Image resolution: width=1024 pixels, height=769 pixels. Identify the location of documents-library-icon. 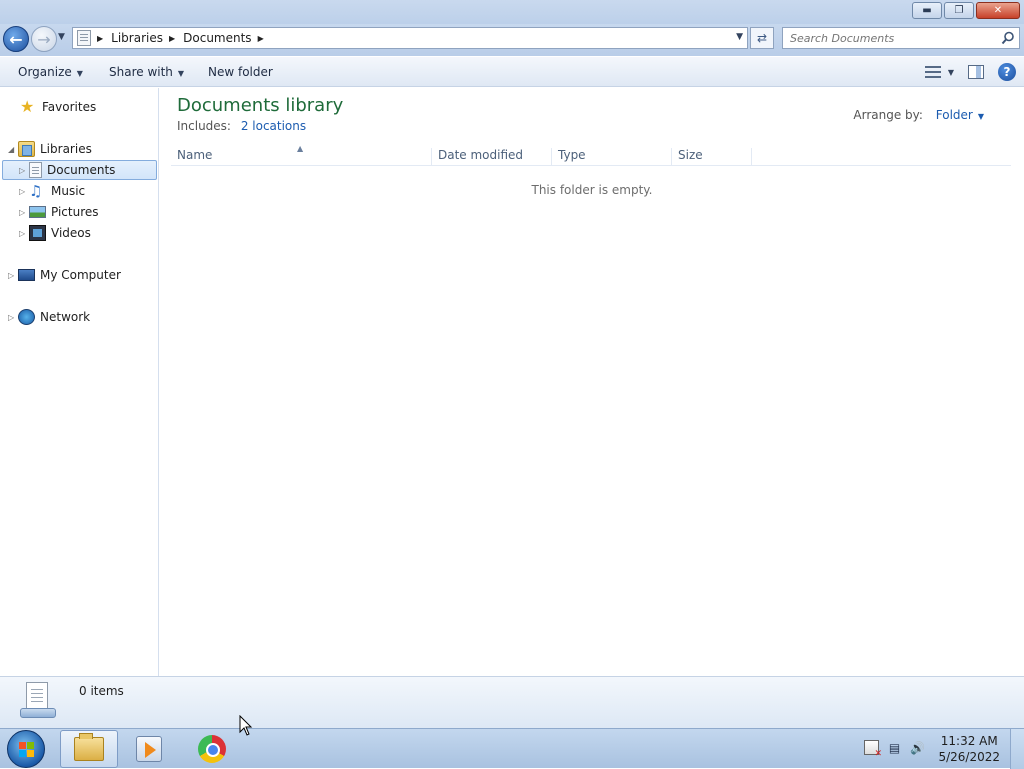
(38, 702).